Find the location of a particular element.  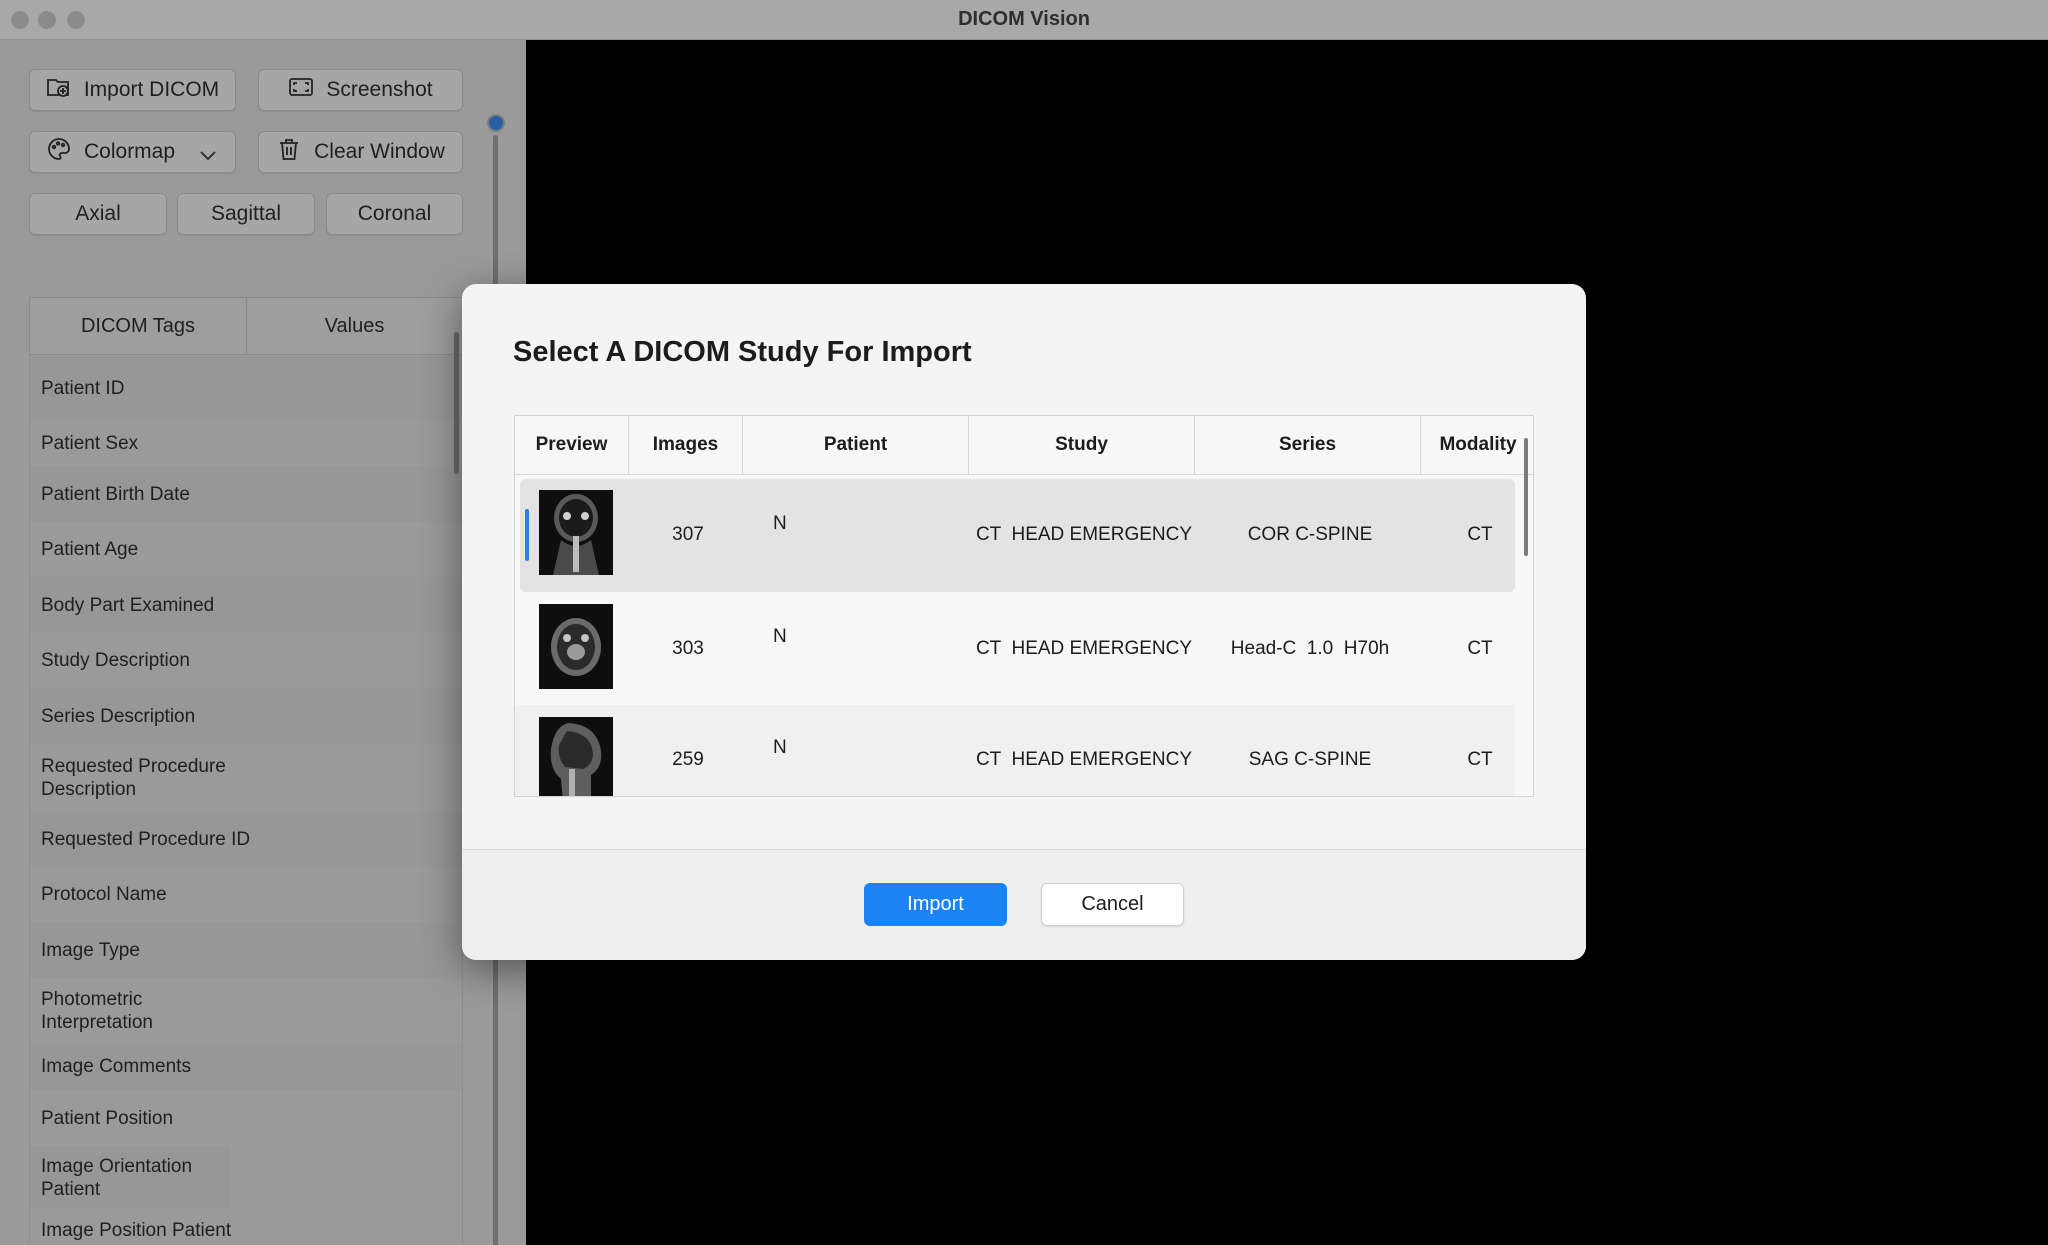

coronal-view-button: Coronal is located at coordinates (394, 214).